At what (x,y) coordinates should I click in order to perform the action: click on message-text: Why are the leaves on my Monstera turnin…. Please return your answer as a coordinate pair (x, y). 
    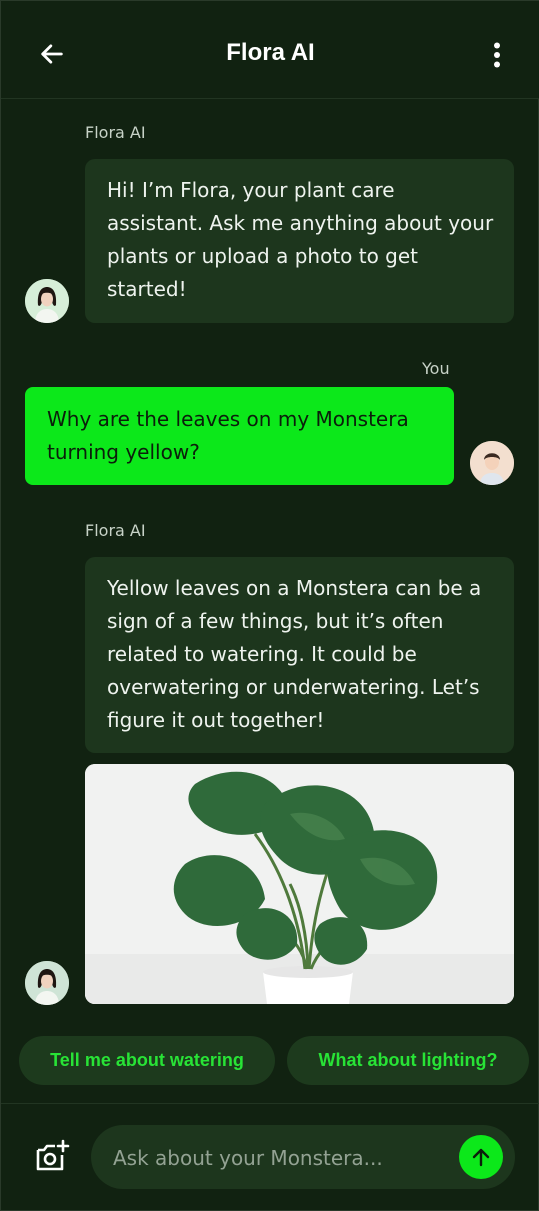
    Looking at the image, I should click on (228, 435).